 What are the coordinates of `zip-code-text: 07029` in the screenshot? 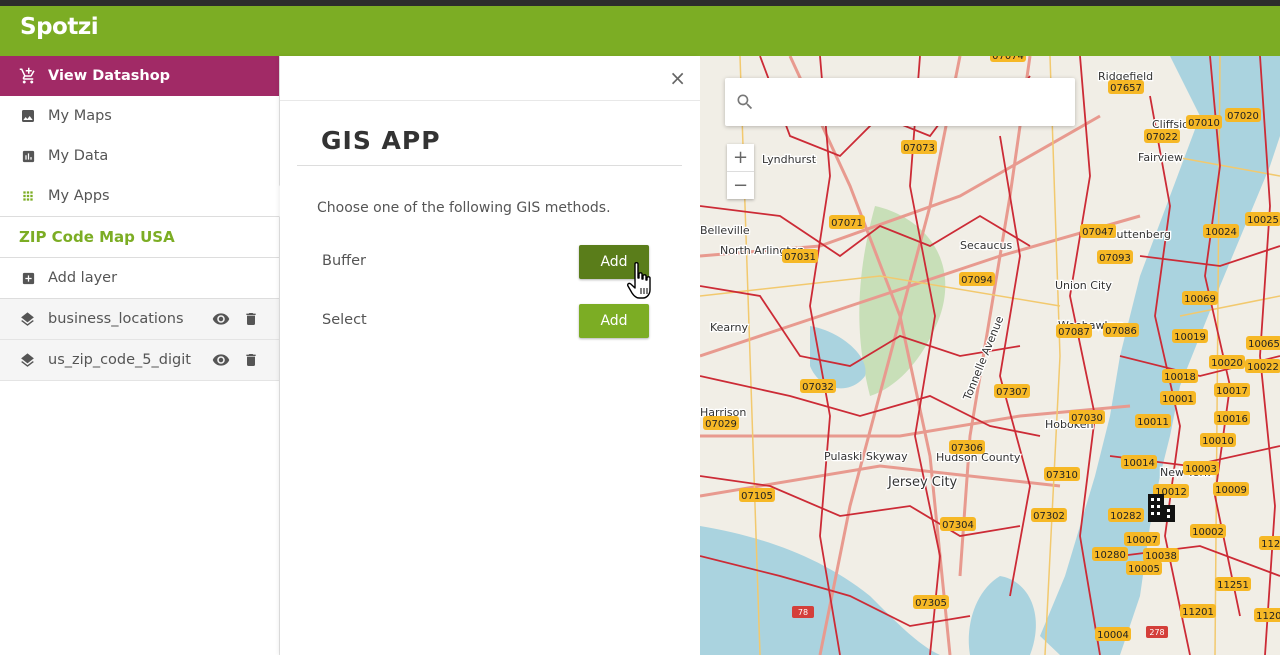 It's located at (721, 424).